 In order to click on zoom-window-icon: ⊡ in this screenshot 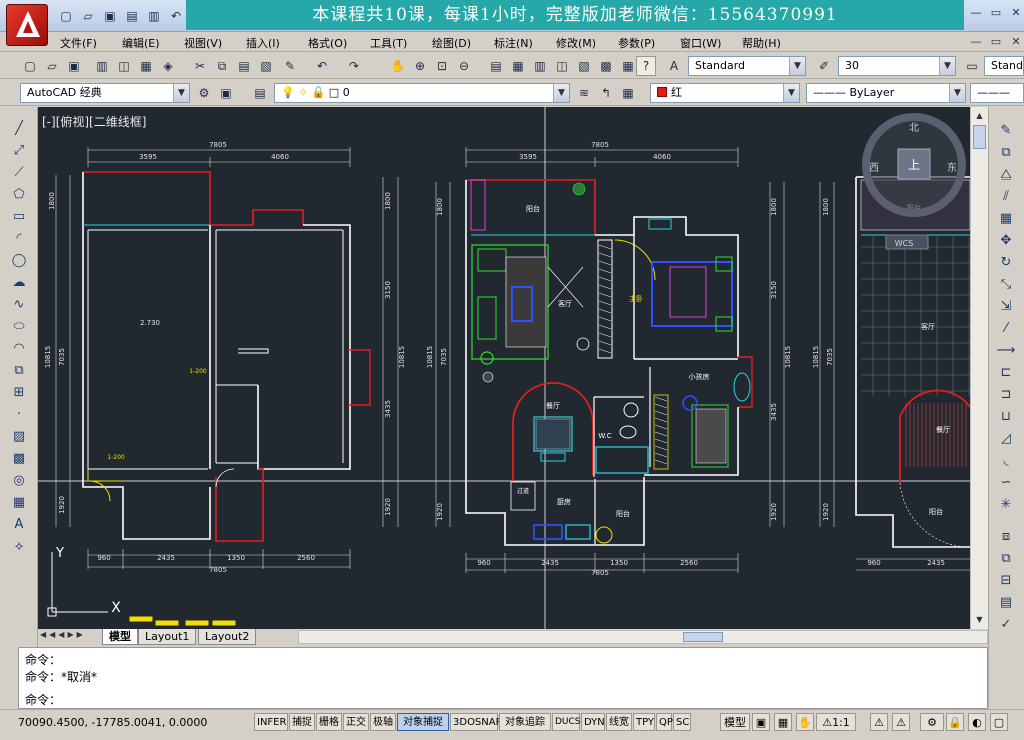, I will do `click(442, 66)`.